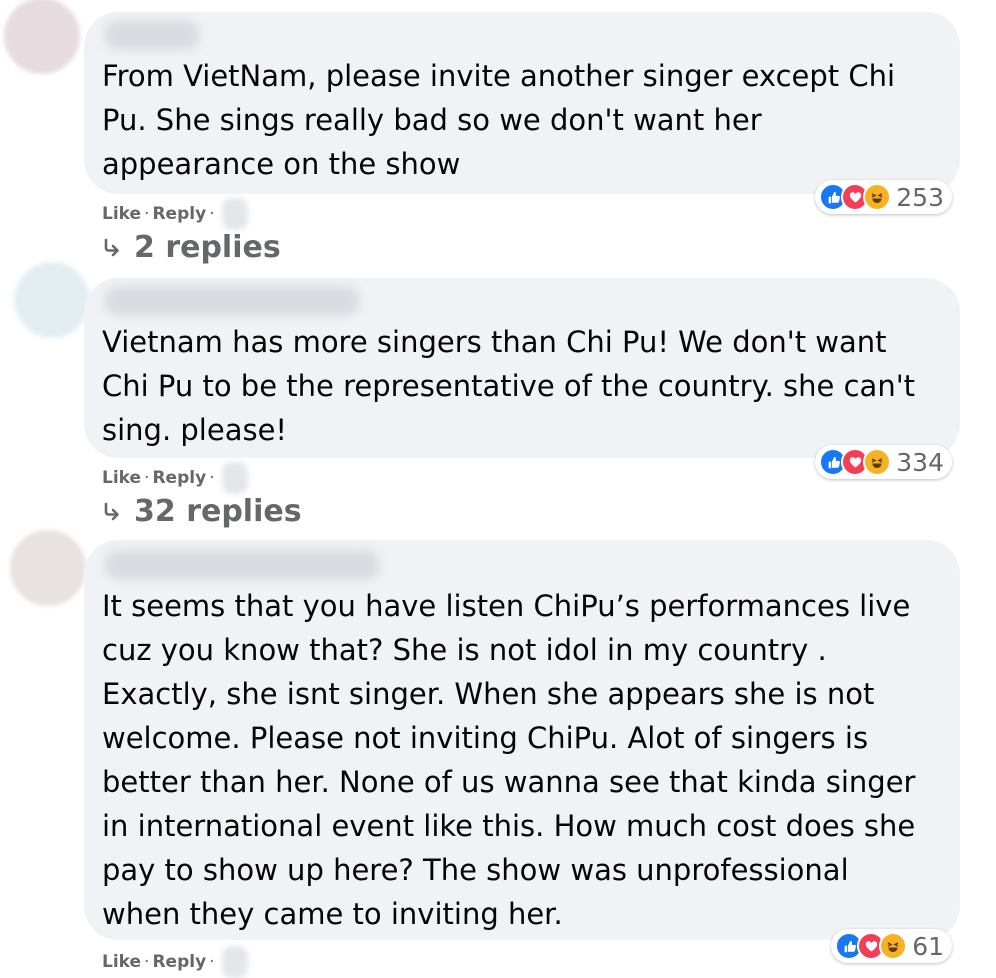 This screenshot has width=996, height=978. I want to click on view-replies-link: 2 replies, so click(191, 247).